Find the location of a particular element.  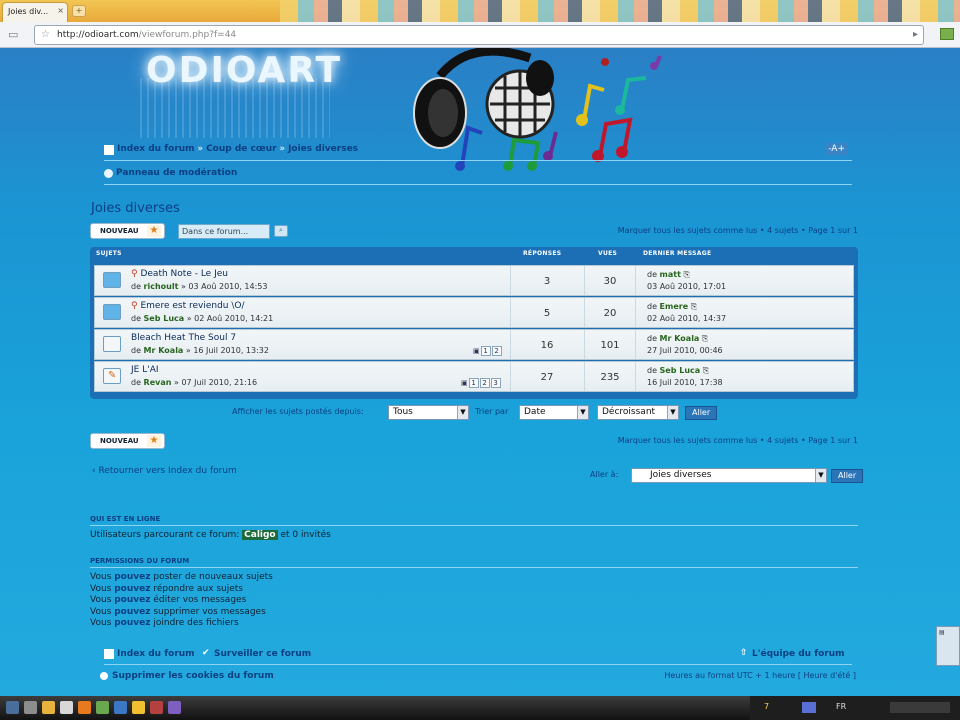

permission-line: Vous pouvez poster de nouveaux sujets is located at coordinates (181, 577).